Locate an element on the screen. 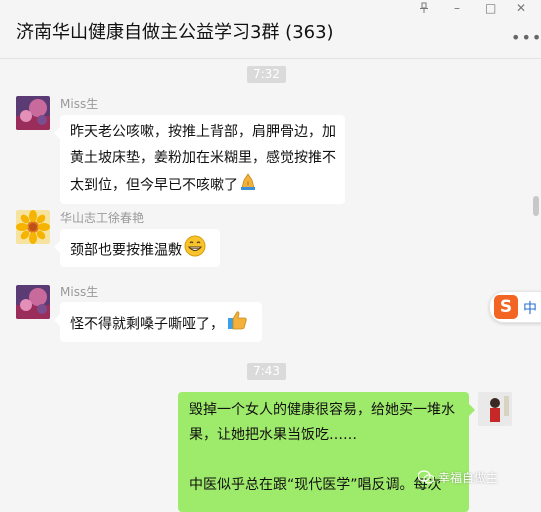  sender-name: 华山志工徐春艳 is located at coordinates (102, 218).